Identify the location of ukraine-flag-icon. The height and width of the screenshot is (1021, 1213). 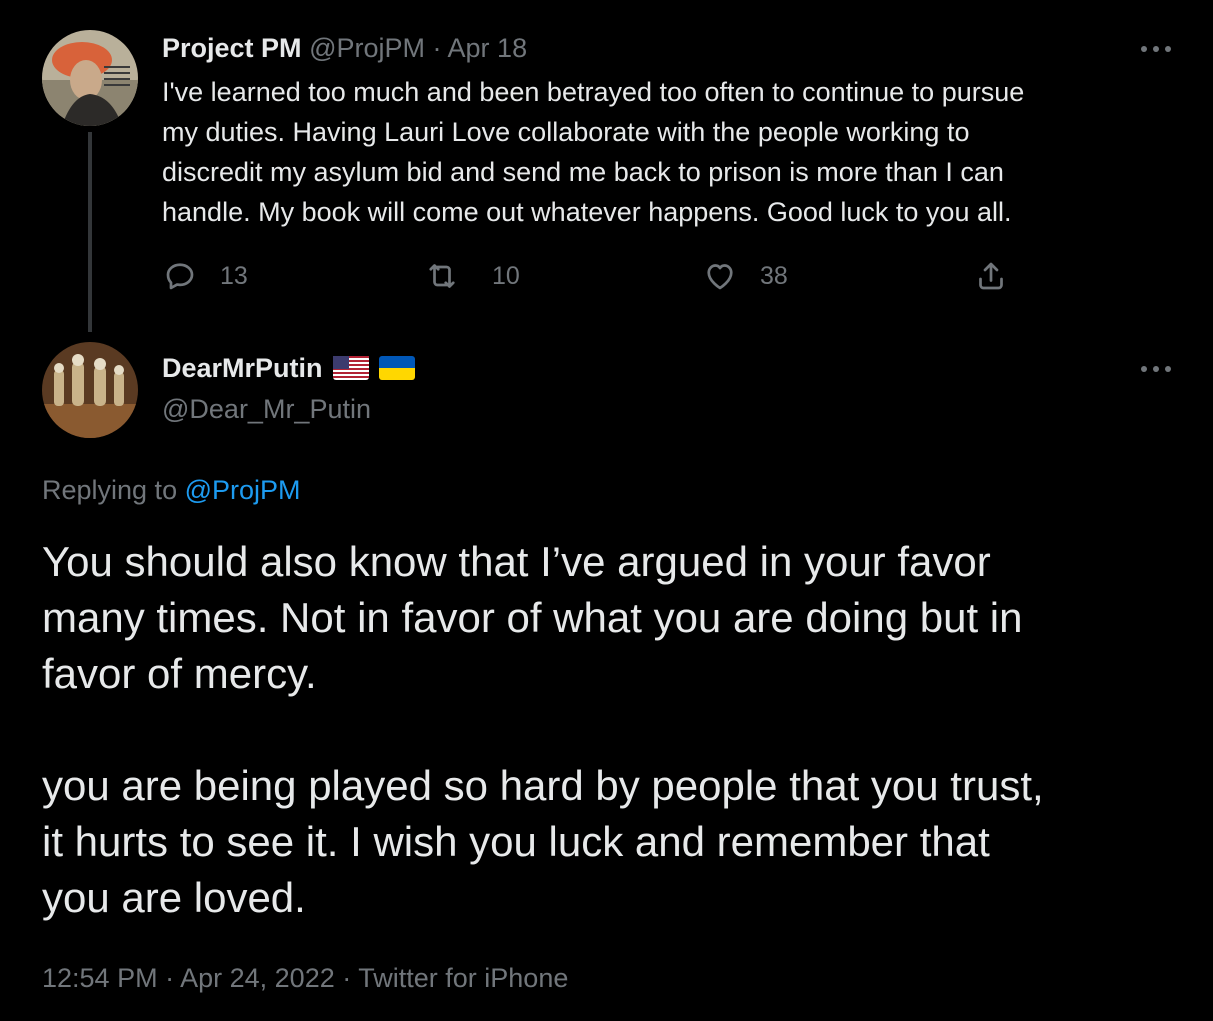
(396, 368).